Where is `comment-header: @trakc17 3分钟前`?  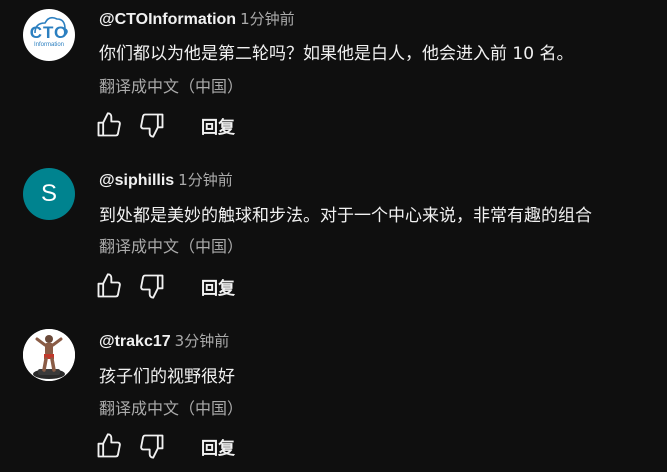
comment-header: @trakc17 3分钟前 is located at coordinates (164, 341).